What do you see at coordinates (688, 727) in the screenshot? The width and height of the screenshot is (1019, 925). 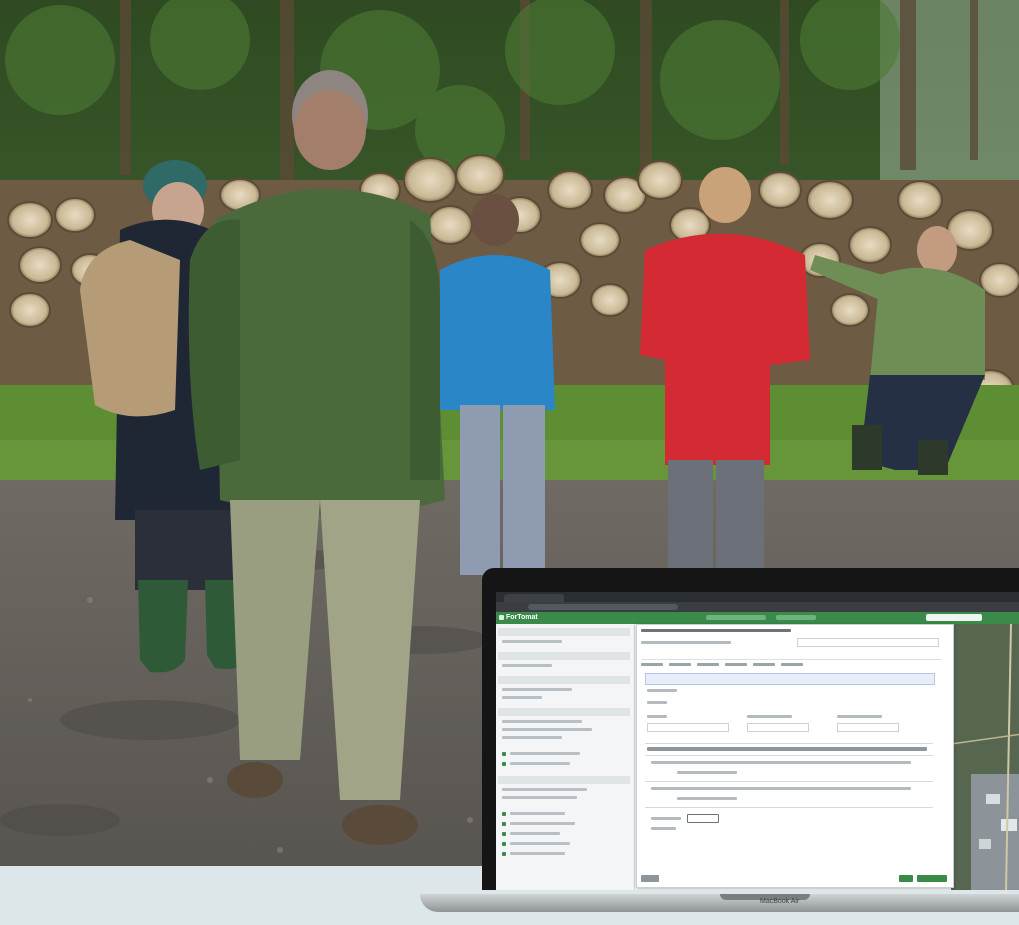 I see `year-field` at bounding box center [688, 727].